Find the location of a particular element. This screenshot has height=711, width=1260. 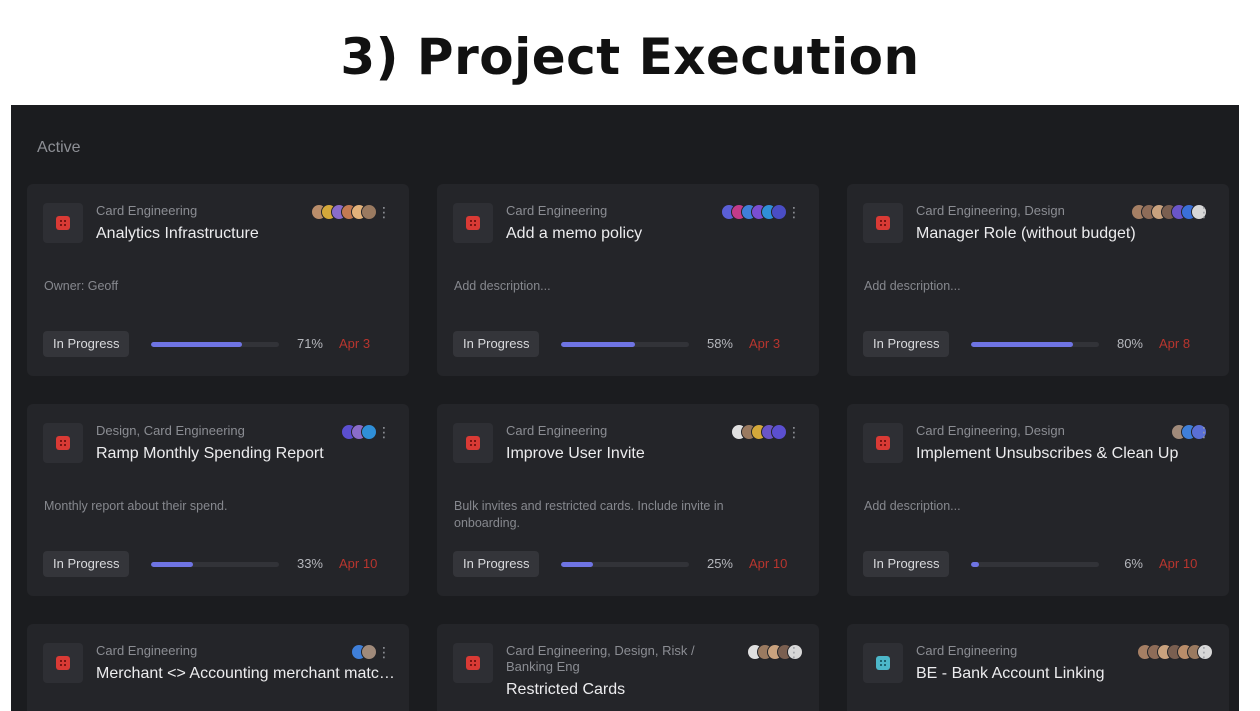

project-name: Merchant <> Accounting merchant matching is located at coordinates (246, 674).